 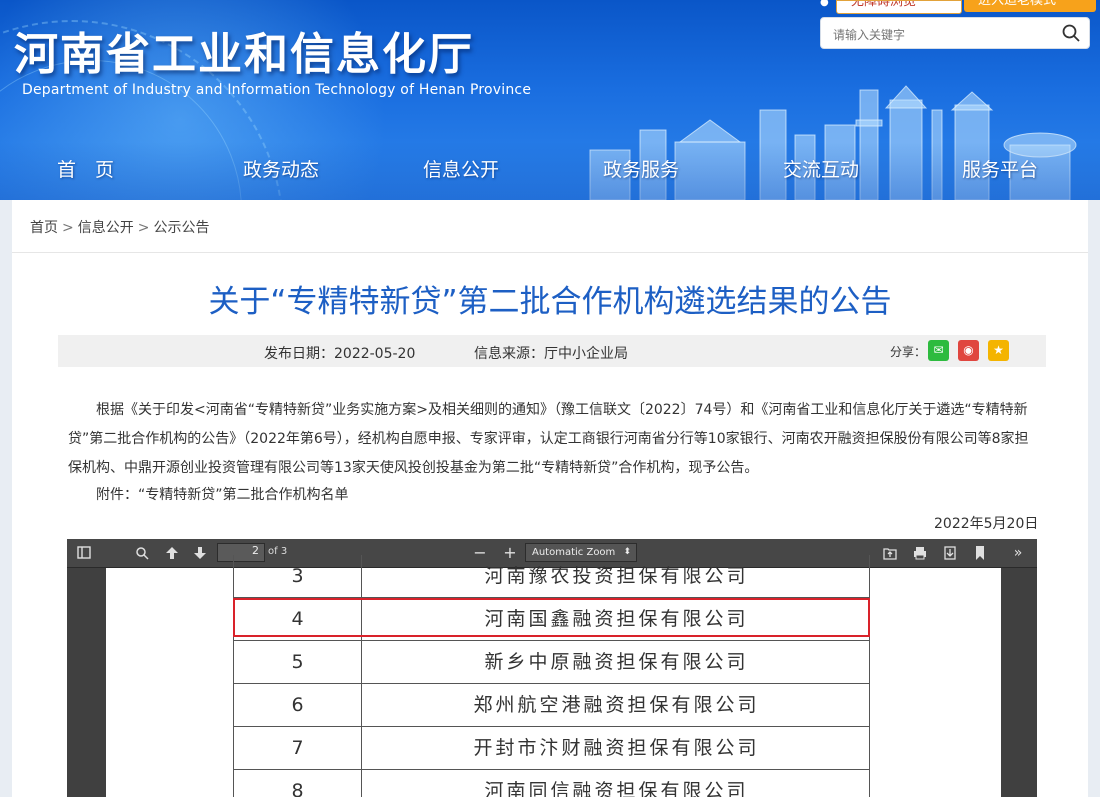 What do you see at coordinates (827, 4) in the screenshot?
I see `weibo-mini-icon: ●` at bounding box center [827, 4].